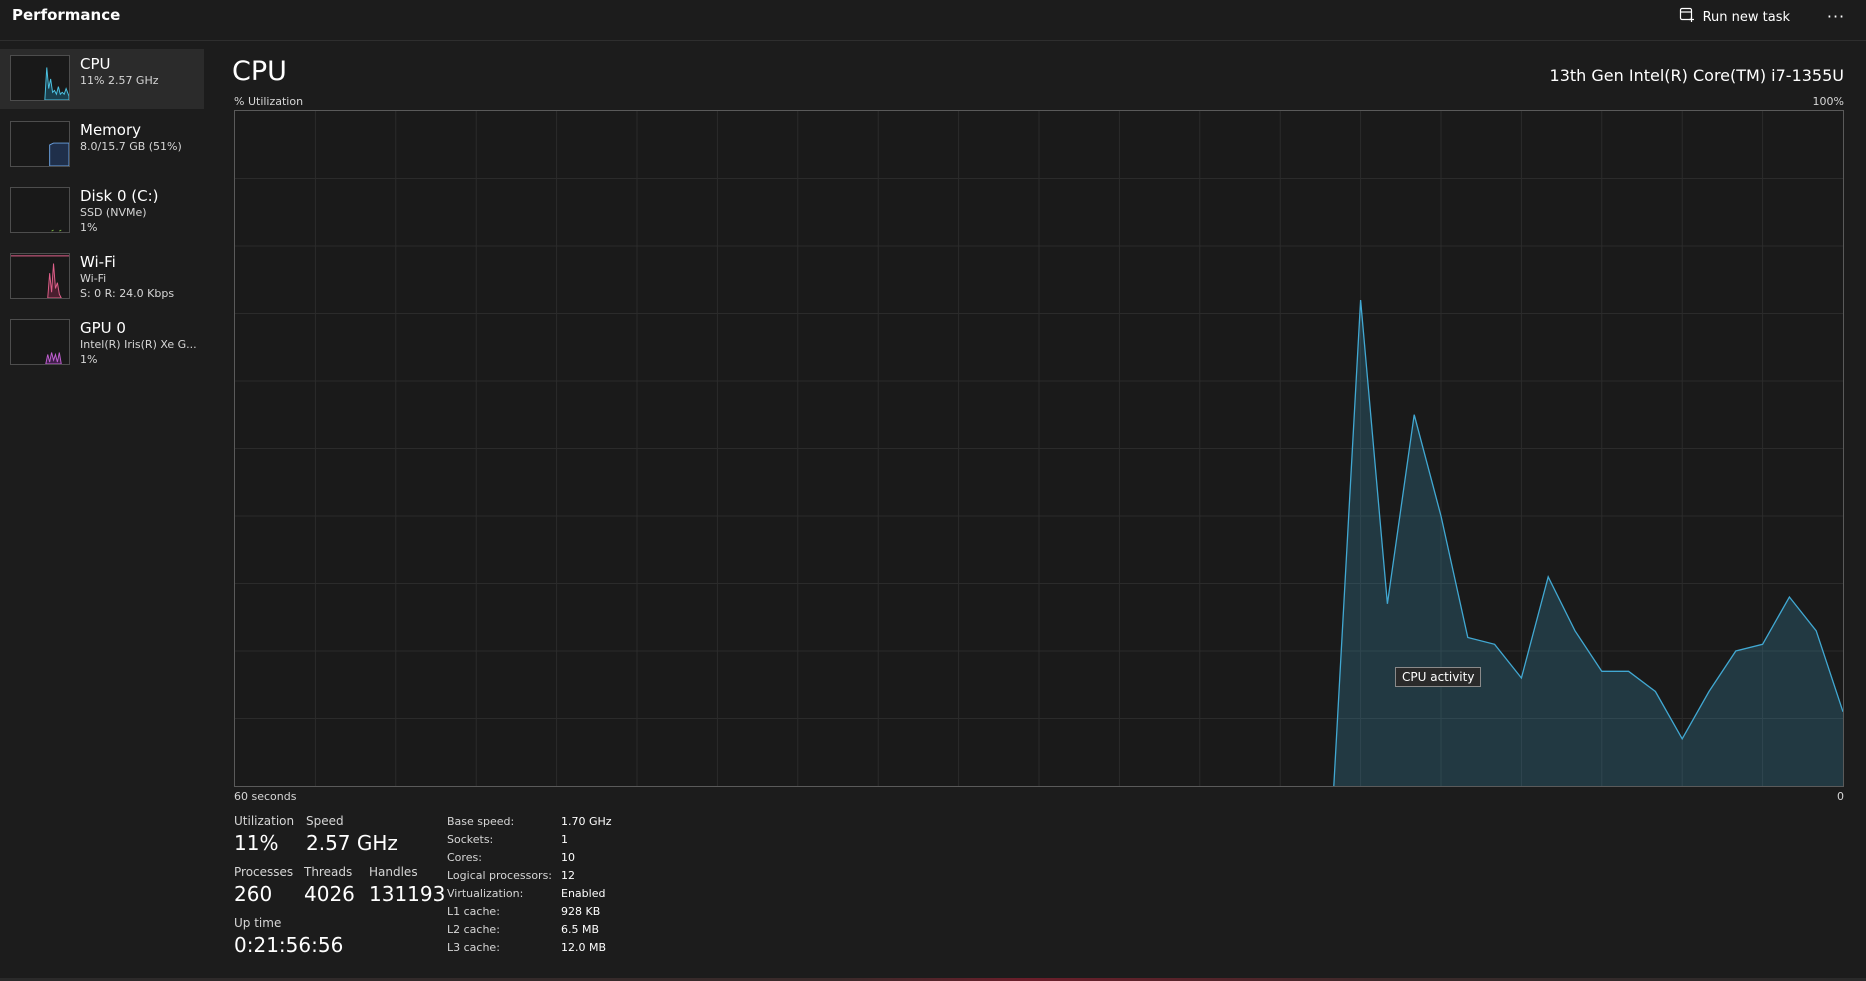  Describe the element at coordinates (1828, 101) in the screenshot. I see `y-max-label: 100%` at that location.